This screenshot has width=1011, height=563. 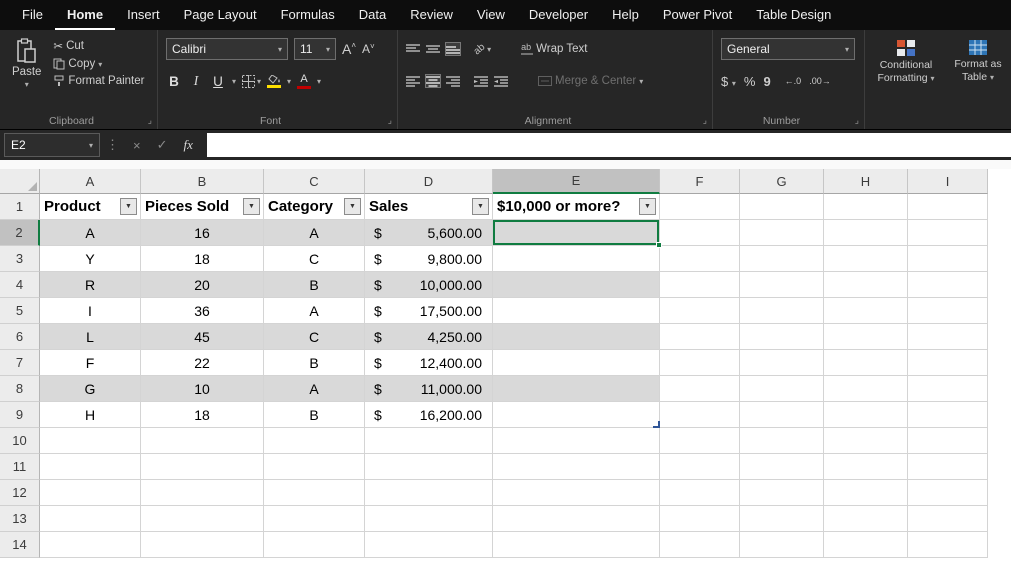 What do you see at coordinates (948, 363) in the screenshot?
I see `cell-I7` at bounding box center [948, 363].